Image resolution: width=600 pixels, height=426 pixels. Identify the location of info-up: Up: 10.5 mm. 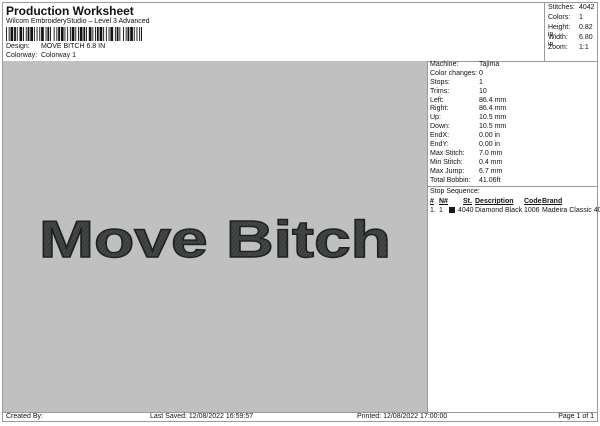
(468, 118).